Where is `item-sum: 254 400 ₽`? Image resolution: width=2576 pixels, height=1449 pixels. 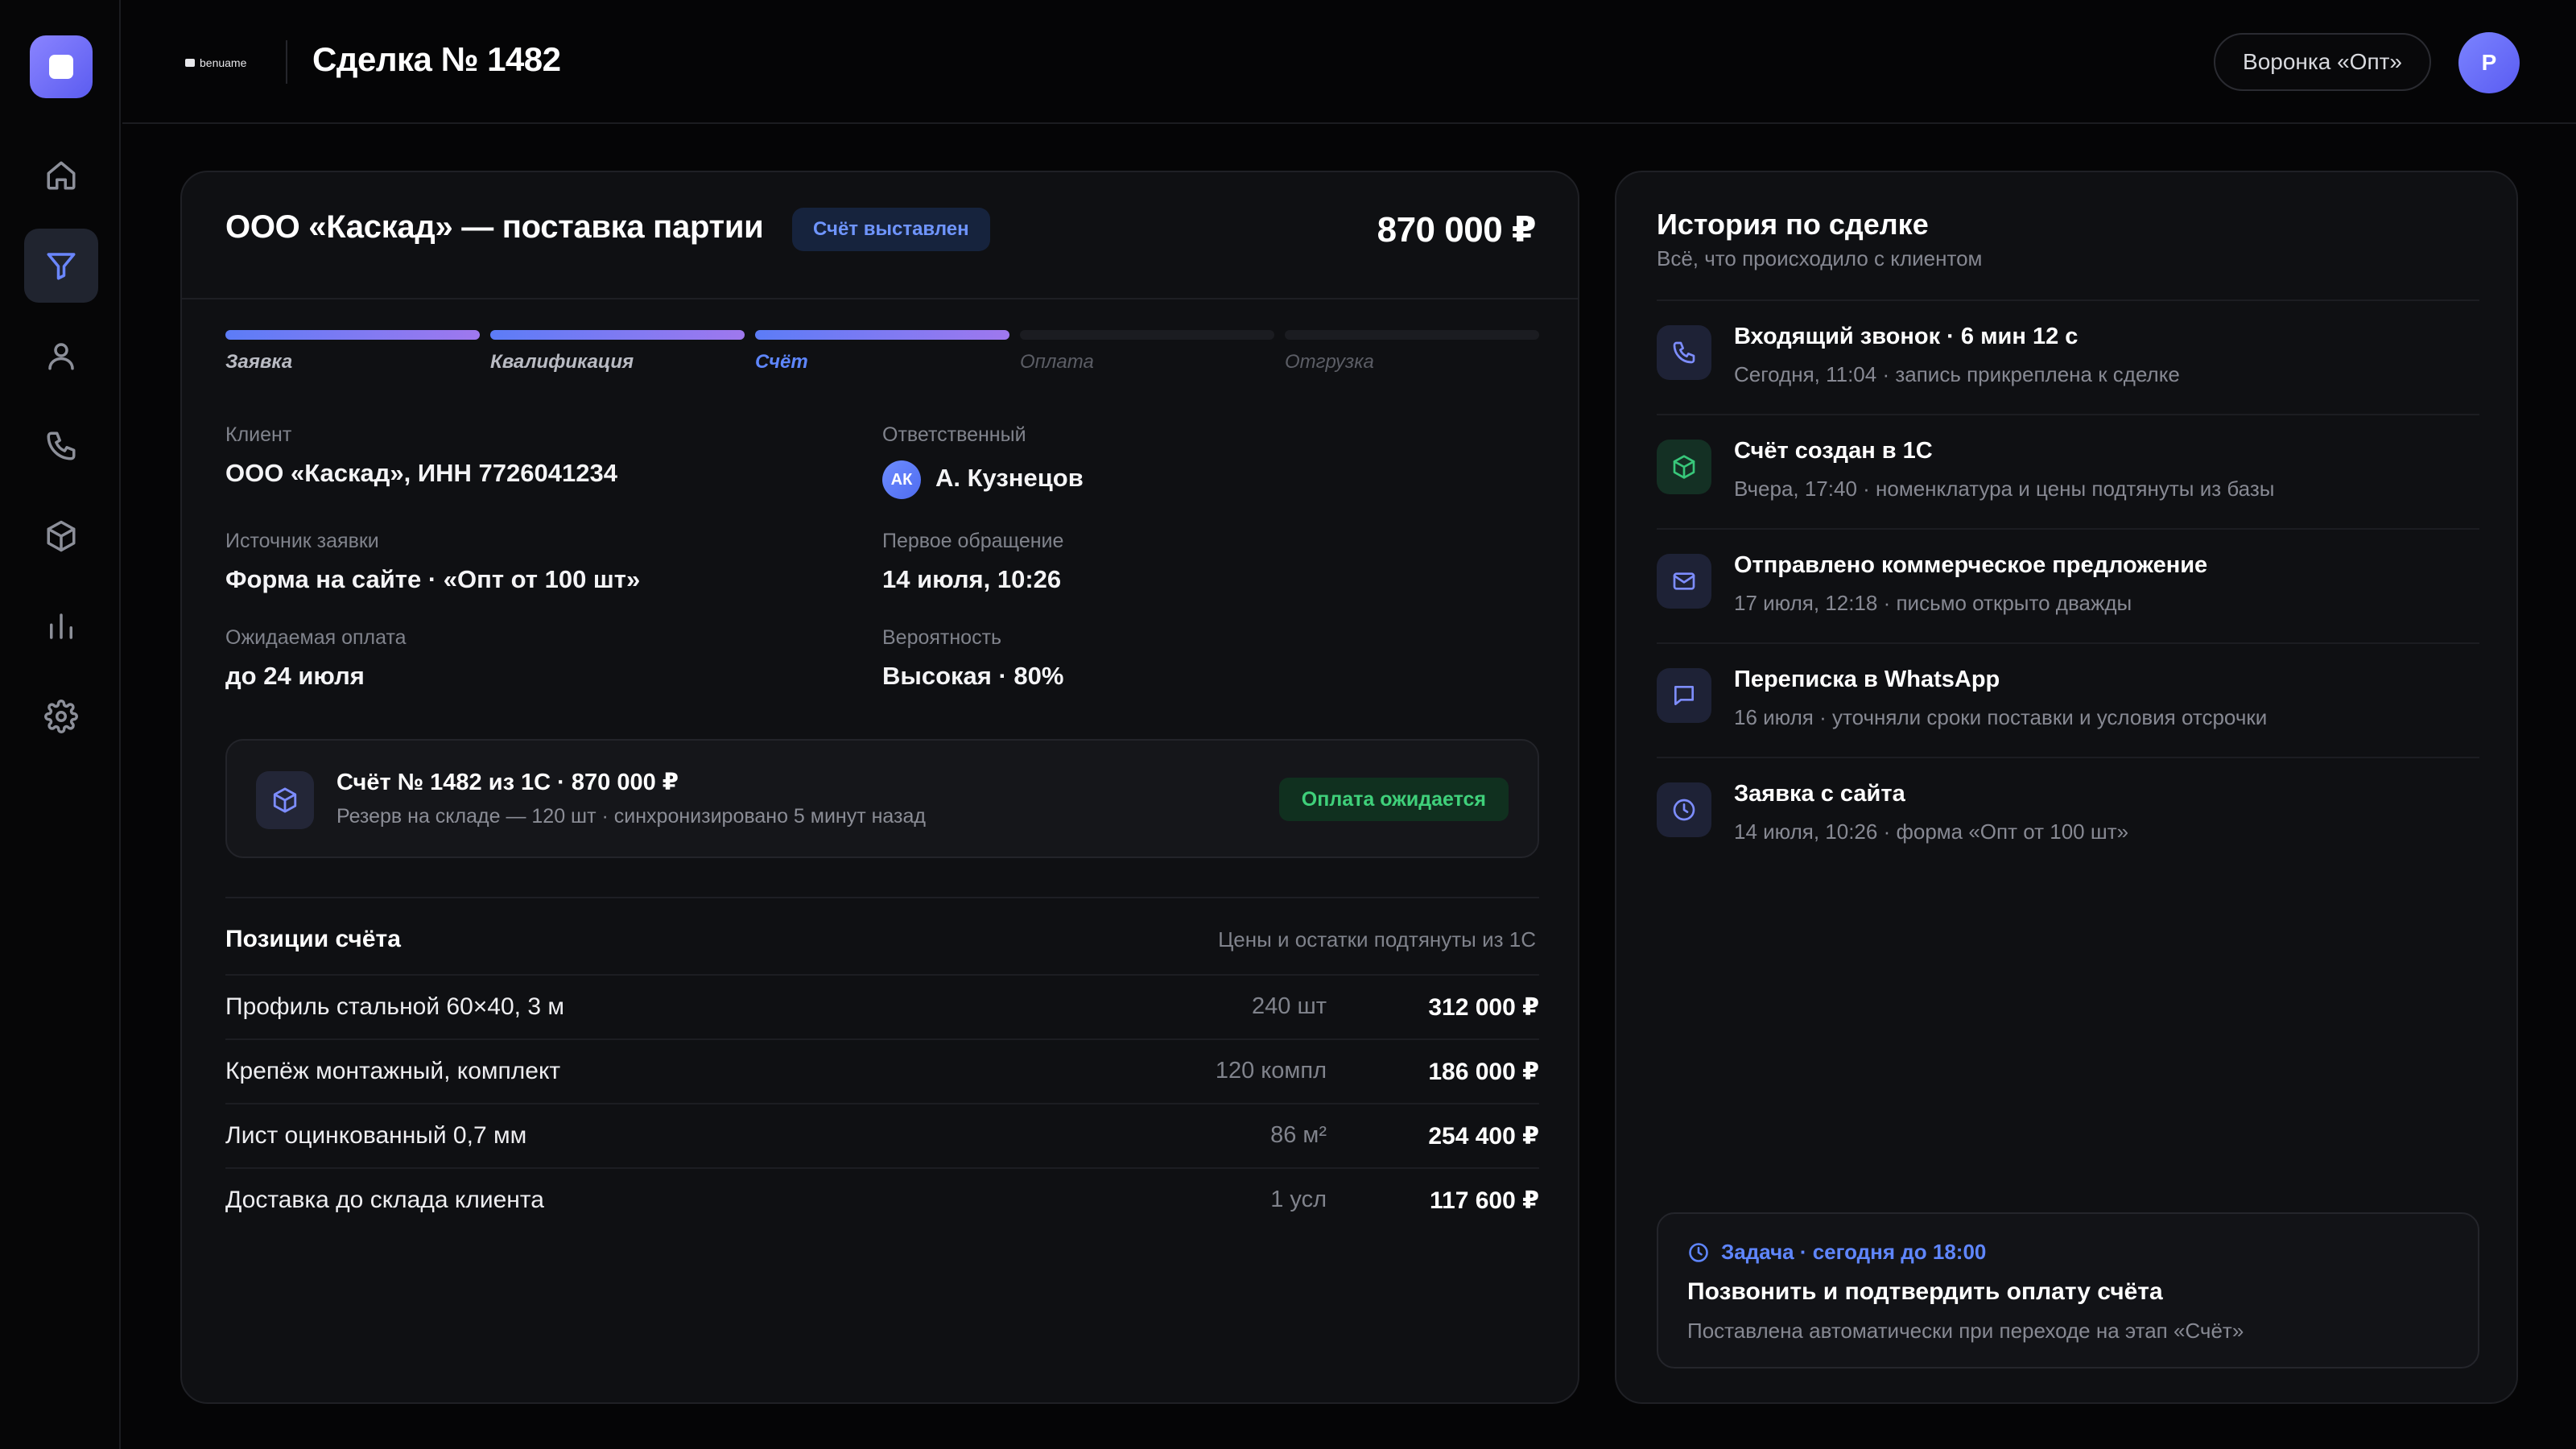 item-sum: 254 400 ₽ is located at coordinates (1483, 1136).